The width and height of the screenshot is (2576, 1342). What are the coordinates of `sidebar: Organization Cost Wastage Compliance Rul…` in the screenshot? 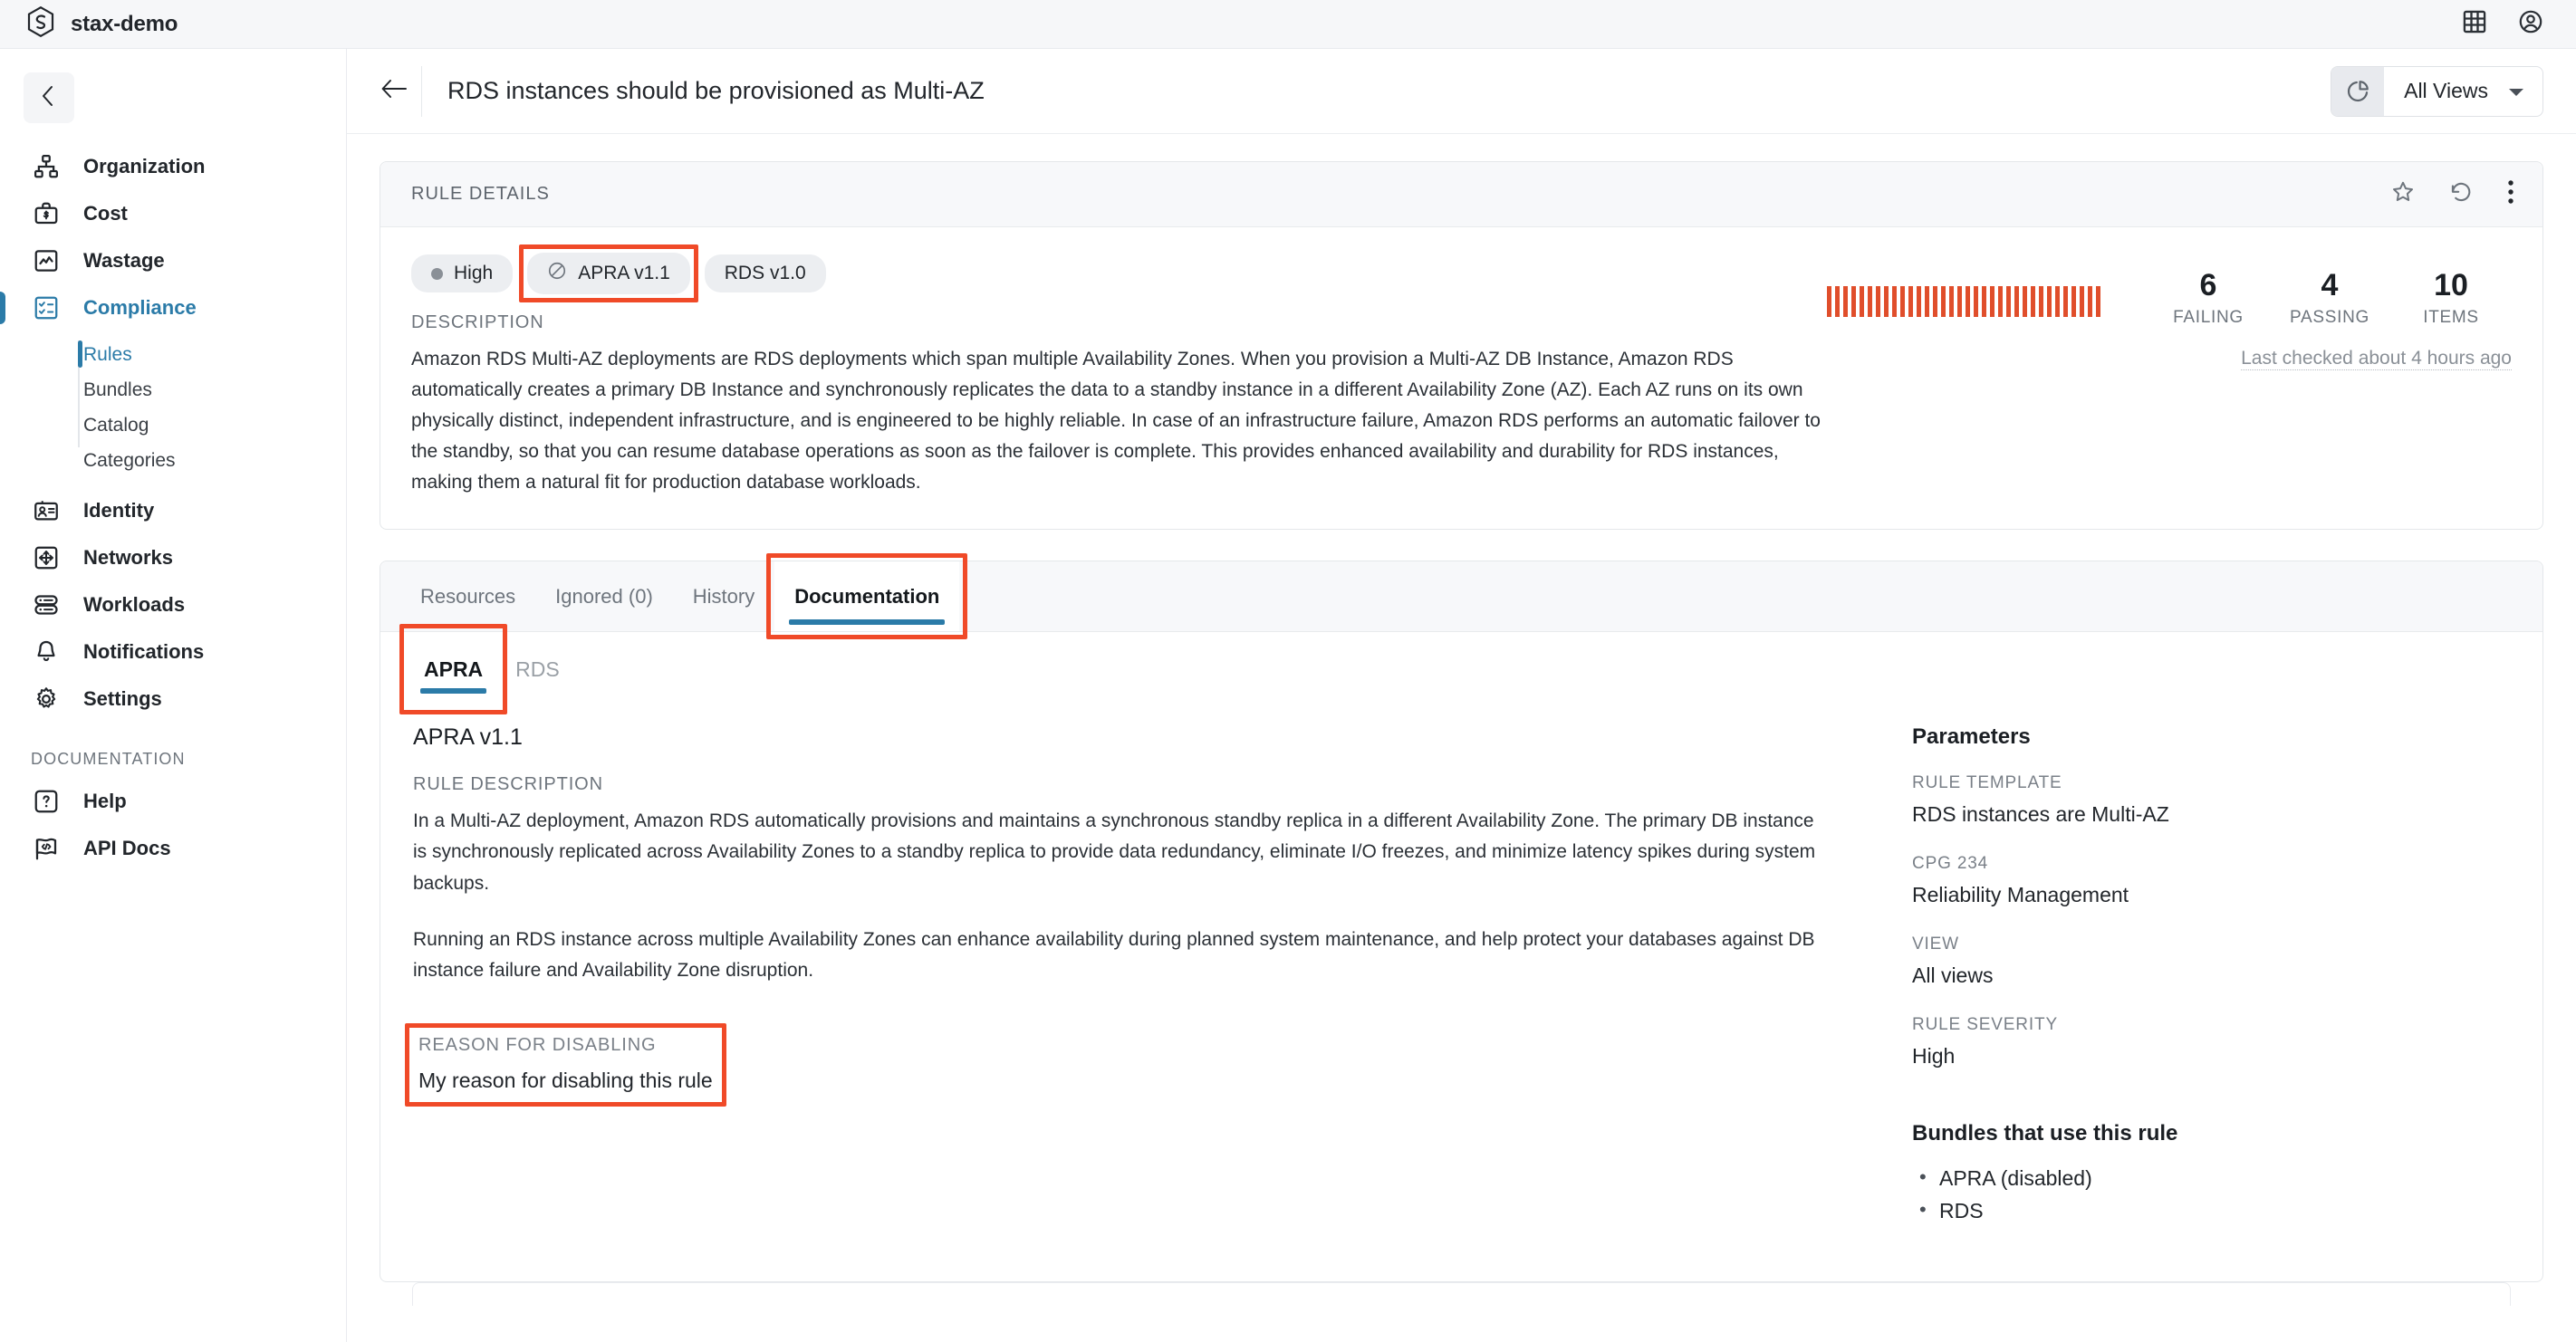 It's located at (173, 695).